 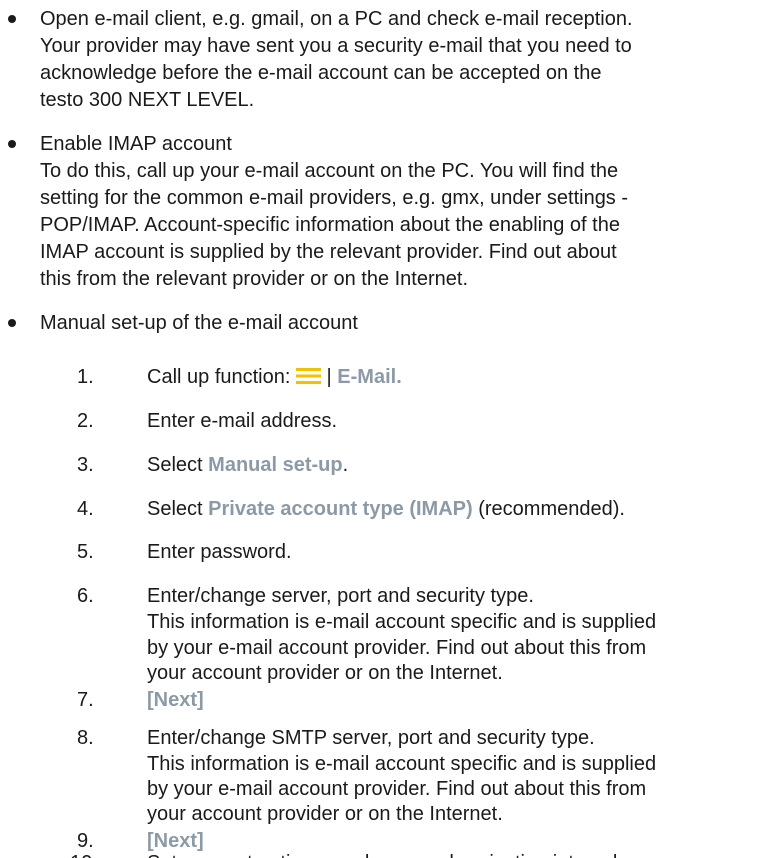 I want to click on step-1-text: Call up function: | E-Mail., so click(x=274, y=377).